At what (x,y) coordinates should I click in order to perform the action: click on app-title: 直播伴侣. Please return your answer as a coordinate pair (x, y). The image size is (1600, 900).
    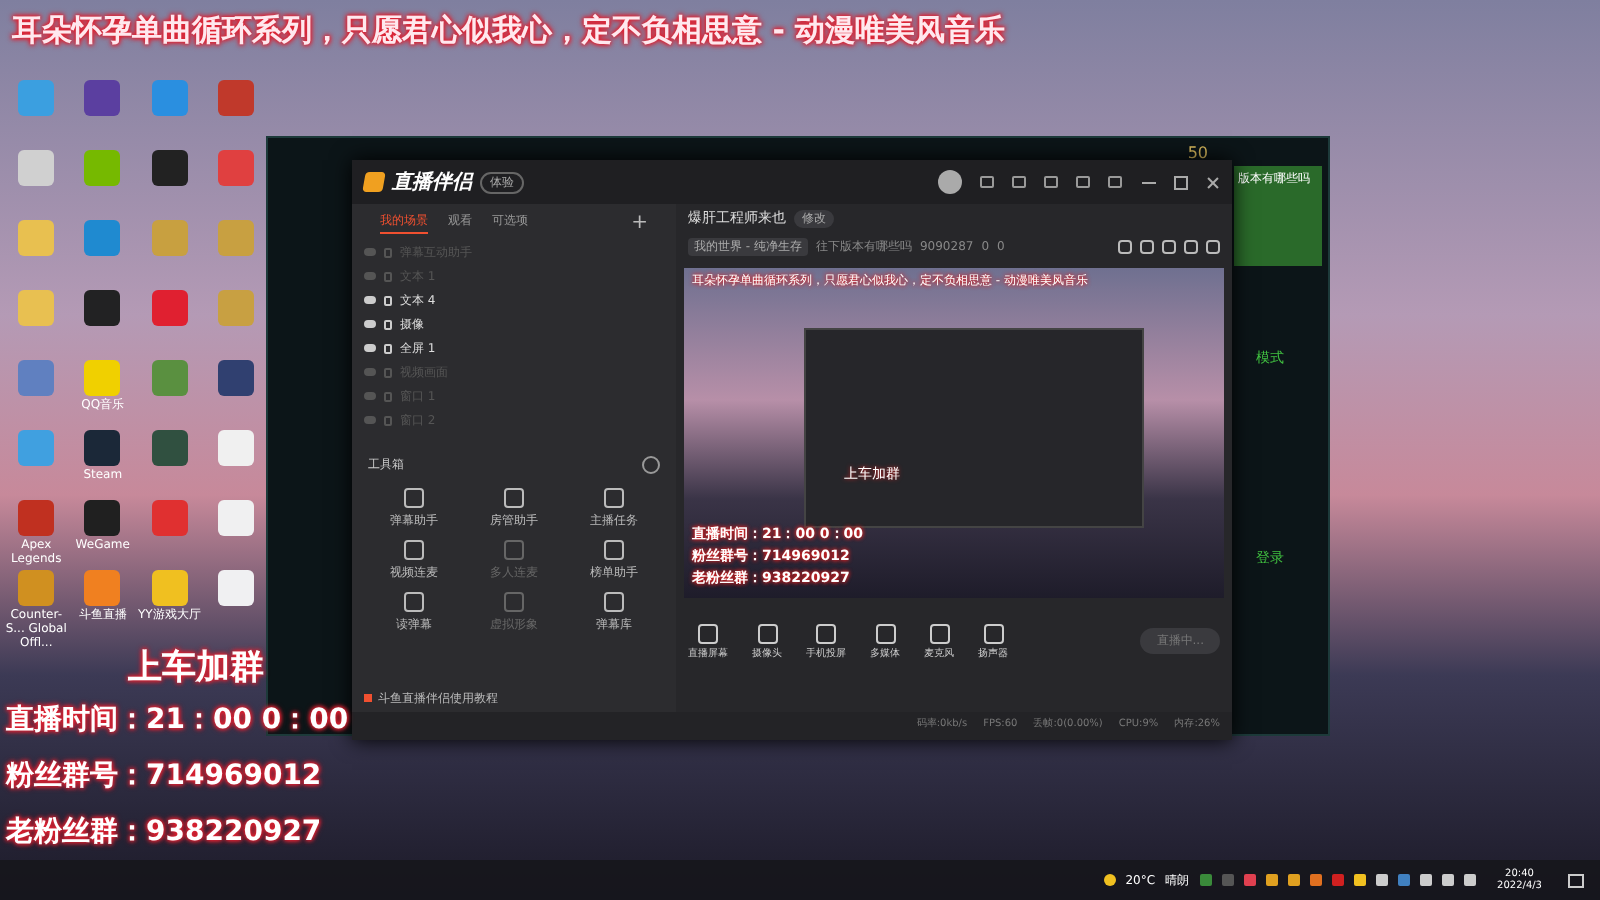
    Looking at the image, I should click on (432, 183).